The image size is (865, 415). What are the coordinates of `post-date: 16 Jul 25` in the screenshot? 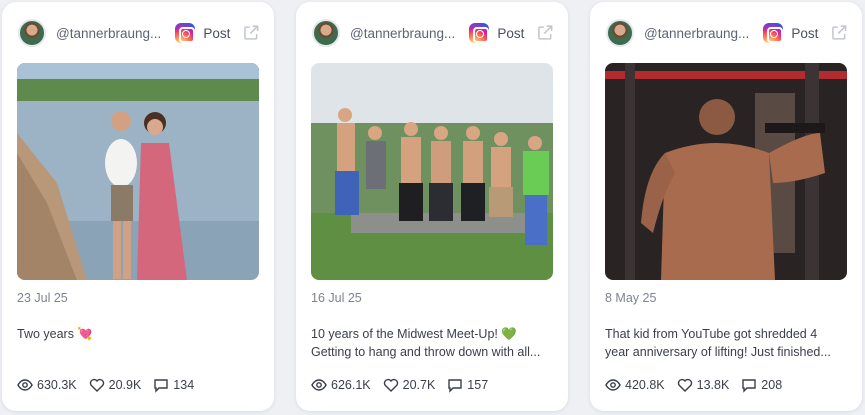 It's located at (336, 298).